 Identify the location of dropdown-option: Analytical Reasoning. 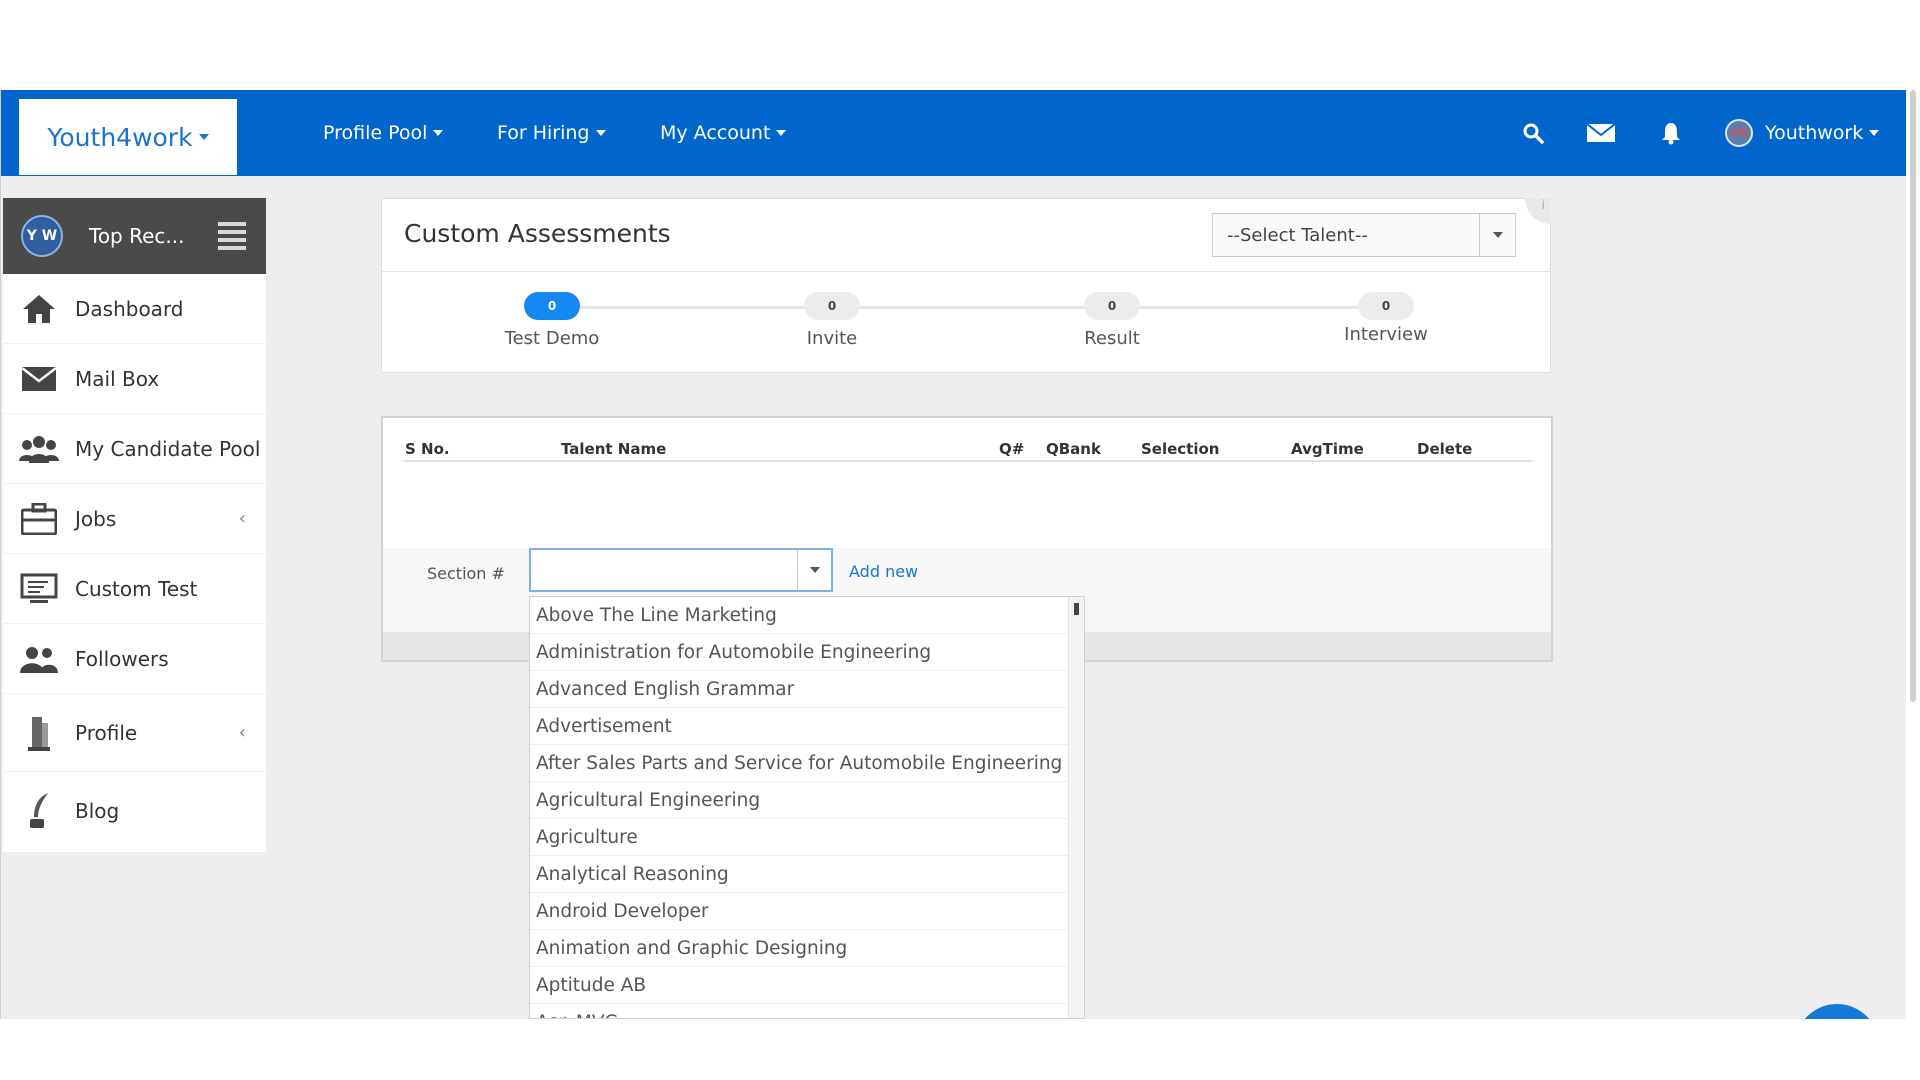
(799, 874).